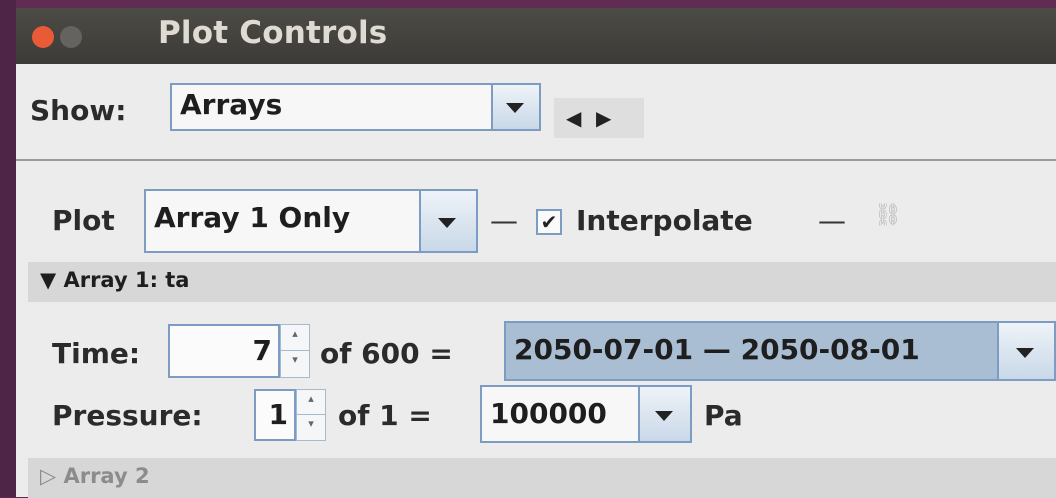 This screenshot has height=498, width=1056. I want to click on interpolate-checkbox: ✔, so click(549, 222).